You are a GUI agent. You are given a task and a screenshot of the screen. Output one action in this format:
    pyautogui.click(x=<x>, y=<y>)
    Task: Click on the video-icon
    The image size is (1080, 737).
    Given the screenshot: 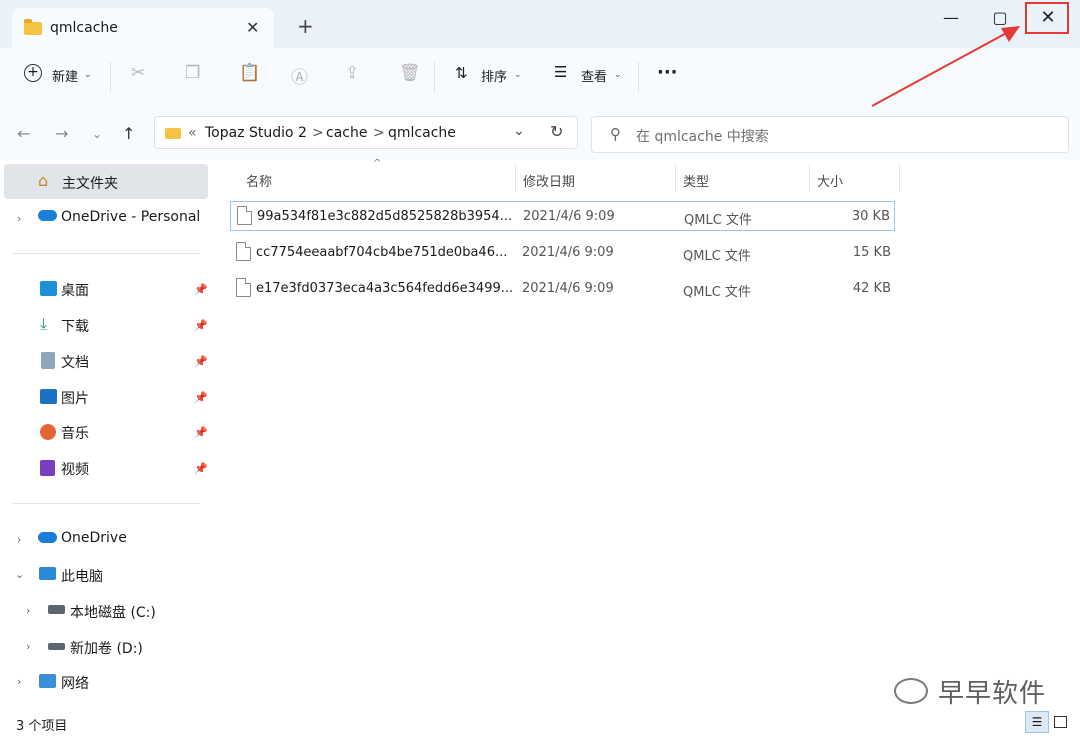 What is the action you would take?
    pyautogui.click(x=47, y=468)
    